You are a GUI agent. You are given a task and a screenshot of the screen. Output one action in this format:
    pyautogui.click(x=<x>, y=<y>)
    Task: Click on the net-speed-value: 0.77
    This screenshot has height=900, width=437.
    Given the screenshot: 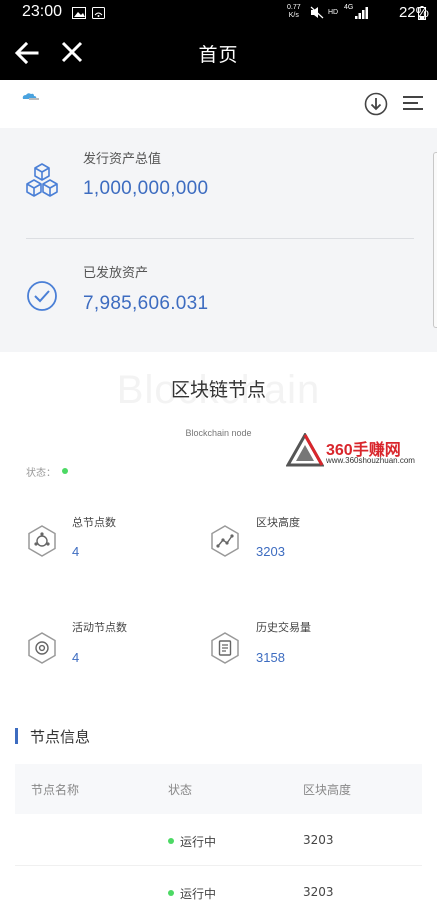 What is the action you would take?
    pyautogui.click(x=294, y=7)
    